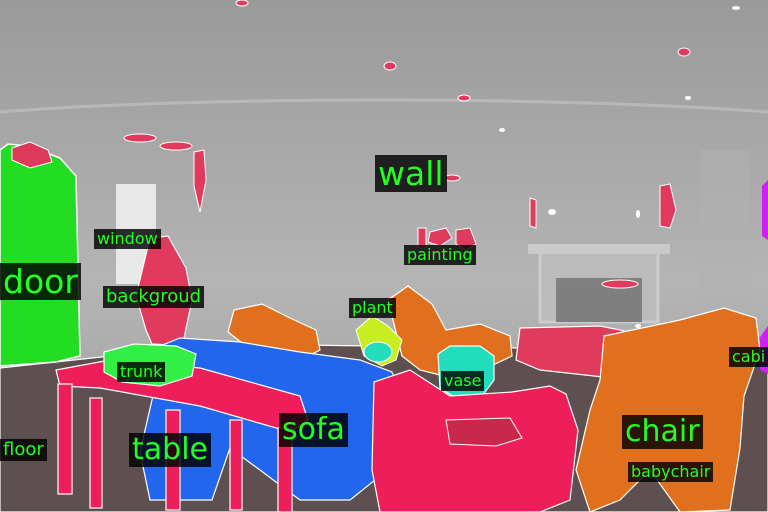  I want to click on sofa-label: sofa, so click(313, 430).